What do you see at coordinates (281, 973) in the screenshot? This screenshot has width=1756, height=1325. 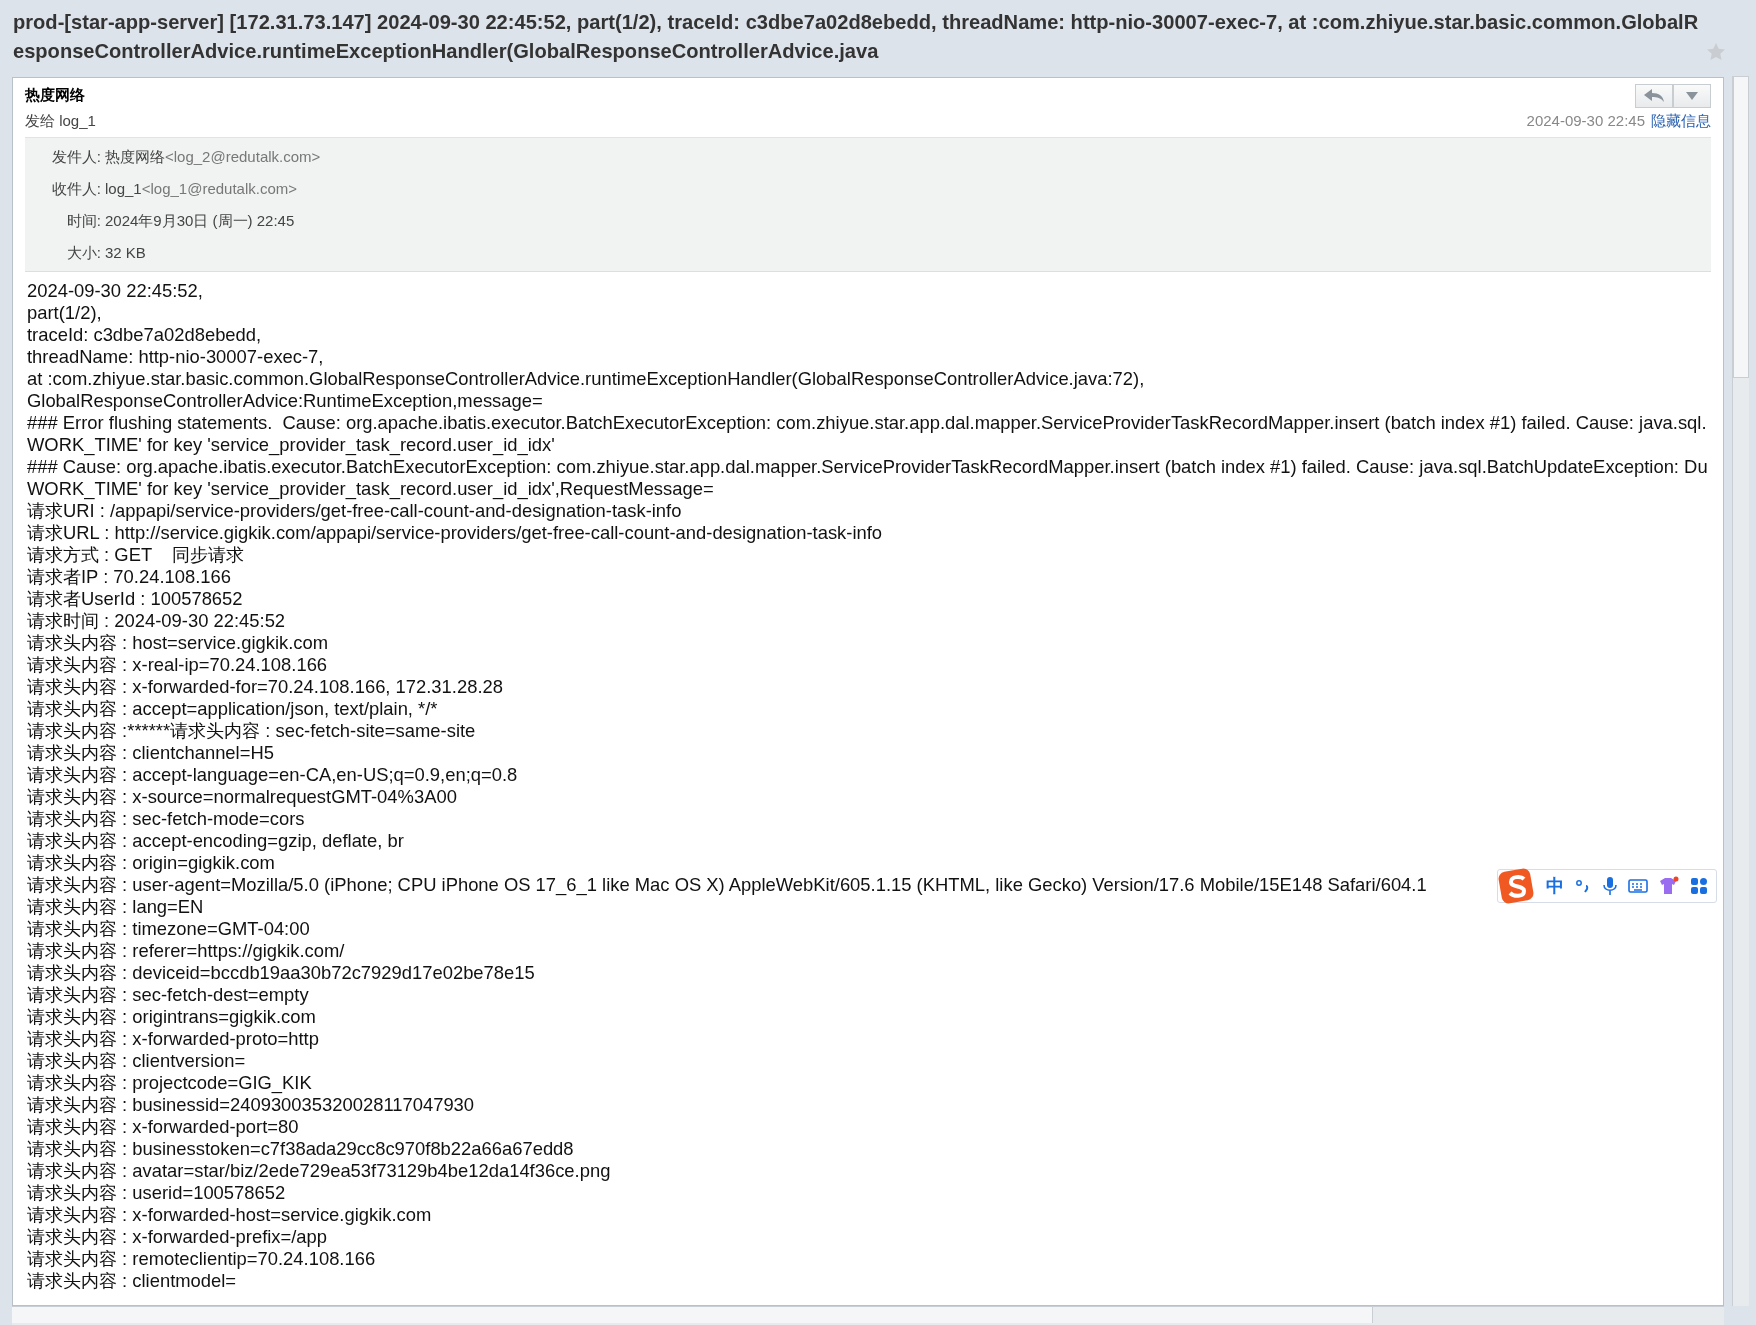 I see `log-line: 请求头内容 : deviceid=bccdb19aa30b72c7929d17e02be78e15` at bounding box center [281, 973].